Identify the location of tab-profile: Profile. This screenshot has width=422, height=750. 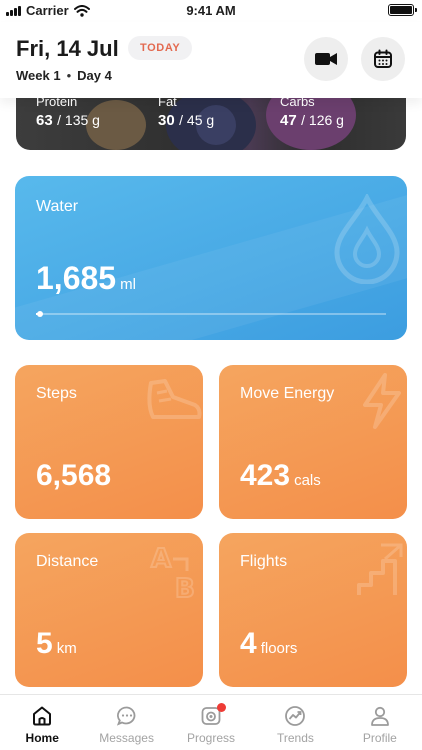
(380, 722).